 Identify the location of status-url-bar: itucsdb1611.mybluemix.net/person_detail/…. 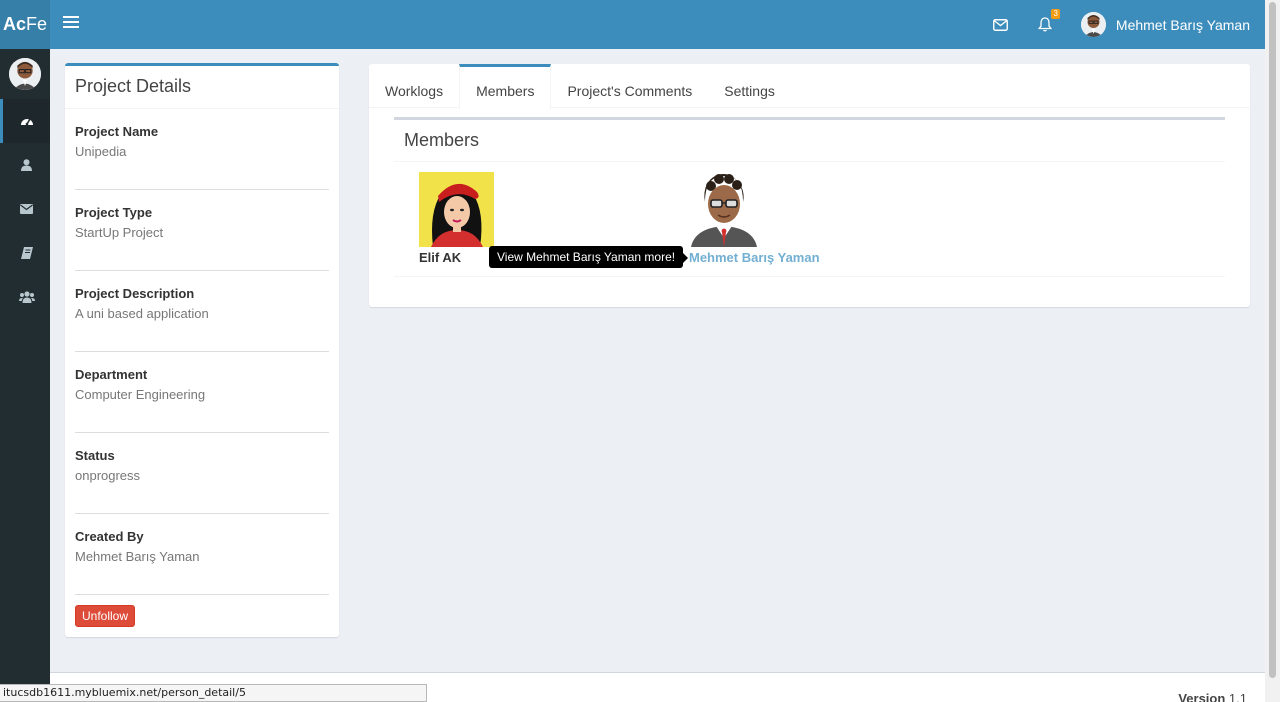
(213, 693).